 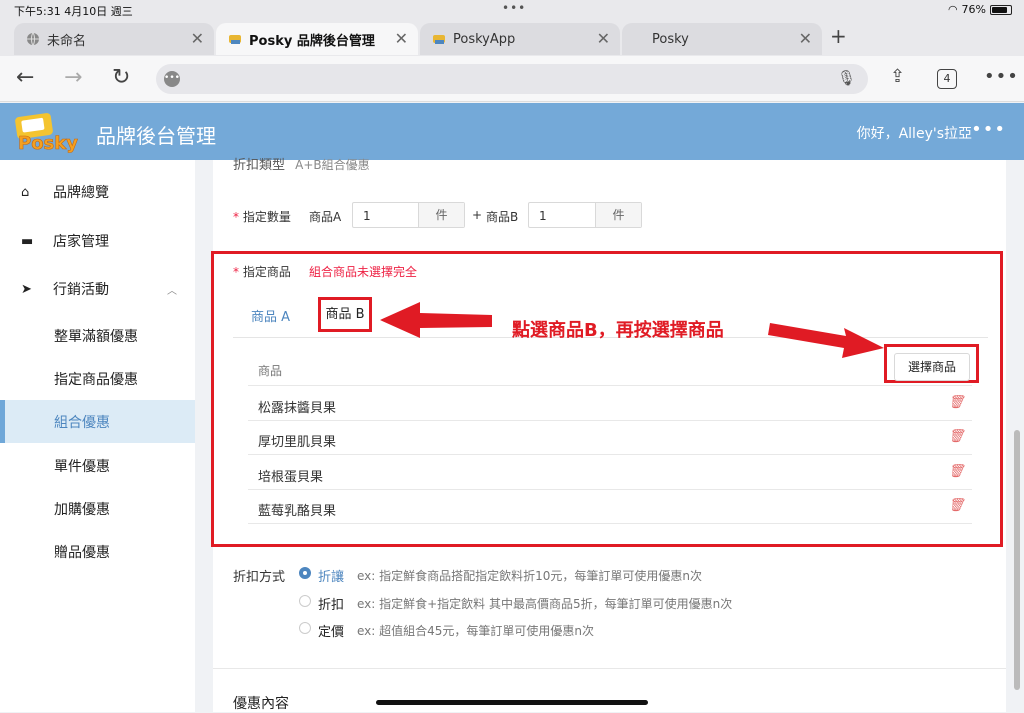 I want to click on select-products-button: 選擇商品, so click(x=932, y=367).